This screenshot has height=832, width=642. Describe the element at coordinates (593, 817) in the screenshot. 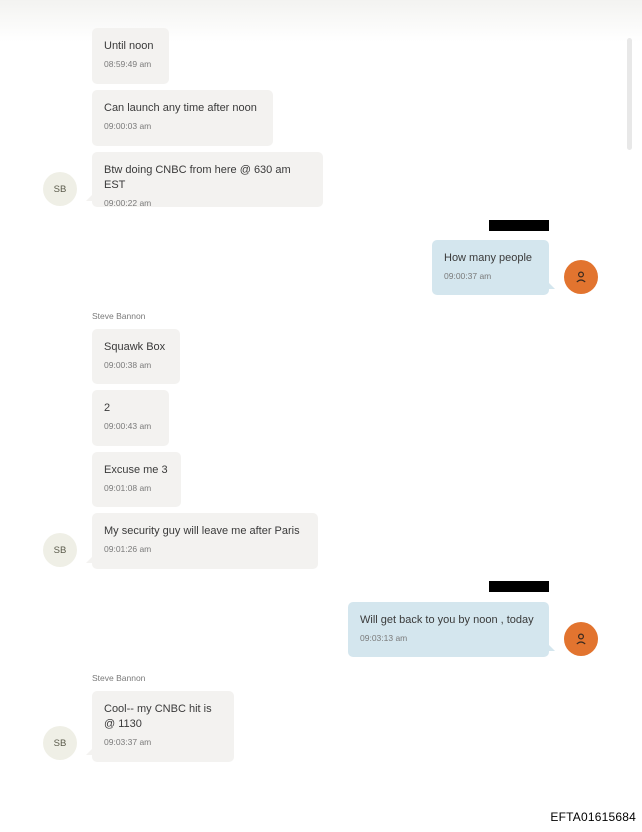

I see `document-id: EFTA01615684` at that location.